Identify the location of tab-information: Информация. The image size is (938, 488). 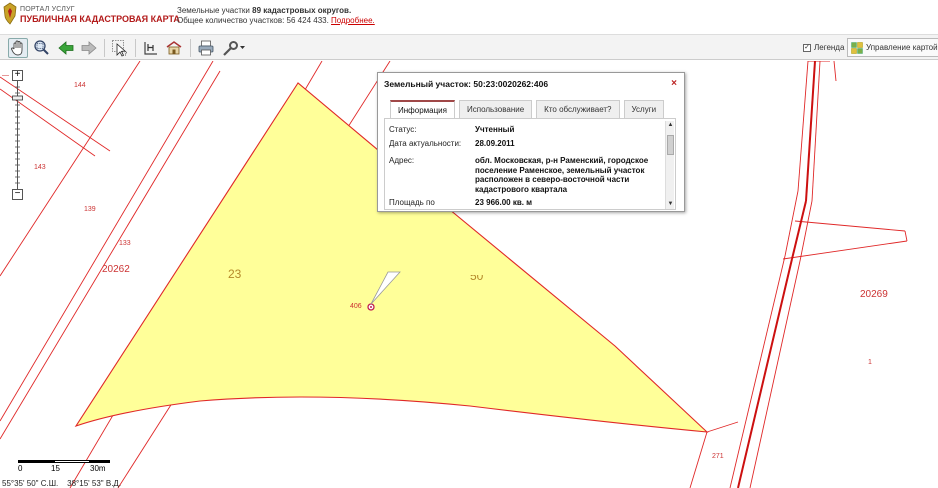
(422, 109).